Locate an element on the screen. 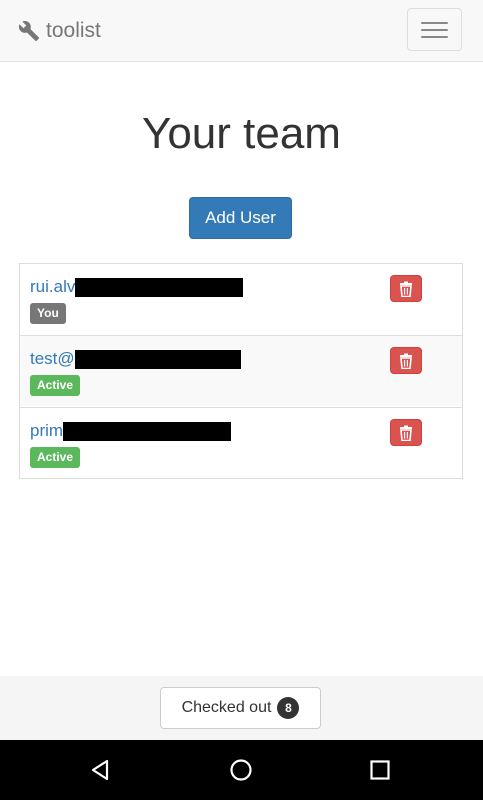  menu-toggle-button is located at coordinates (434, 29).